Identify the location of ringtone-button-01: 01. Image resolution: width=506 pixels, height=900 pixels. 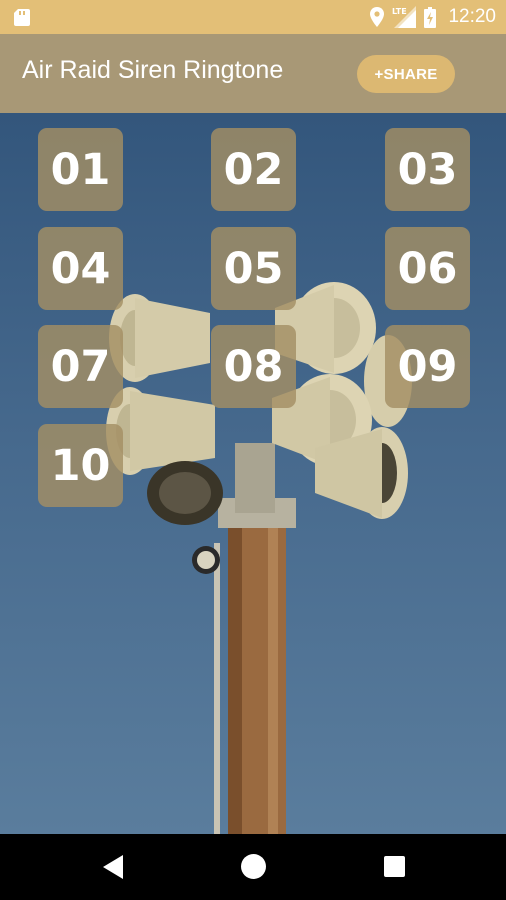
(80, 169).